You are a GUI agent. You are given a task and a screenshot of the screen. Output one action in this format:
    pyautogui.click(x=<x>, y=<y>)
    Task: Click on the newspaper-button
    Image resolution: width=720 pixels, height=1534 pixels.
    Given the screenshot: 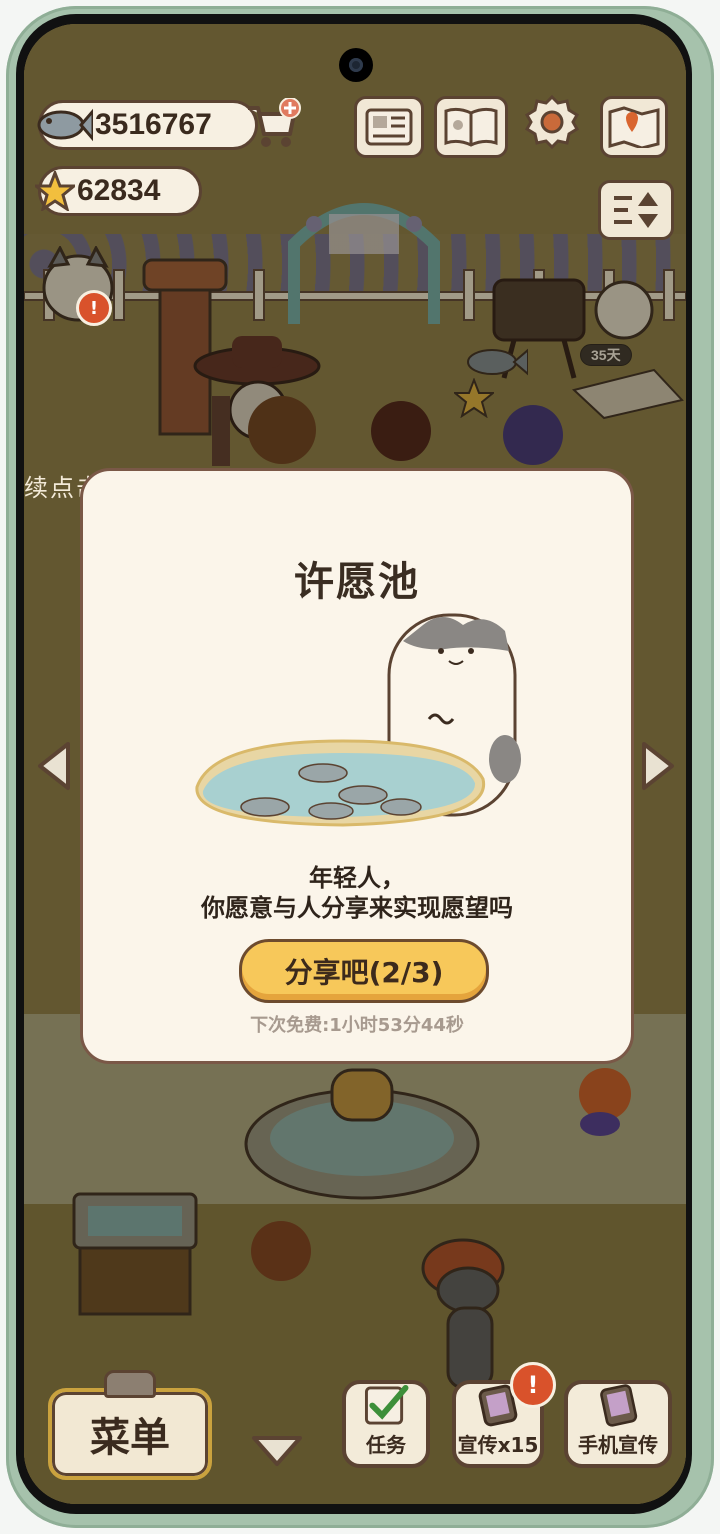 What is the action you would take?
    pyautogui.click(x=389, y=127)
    